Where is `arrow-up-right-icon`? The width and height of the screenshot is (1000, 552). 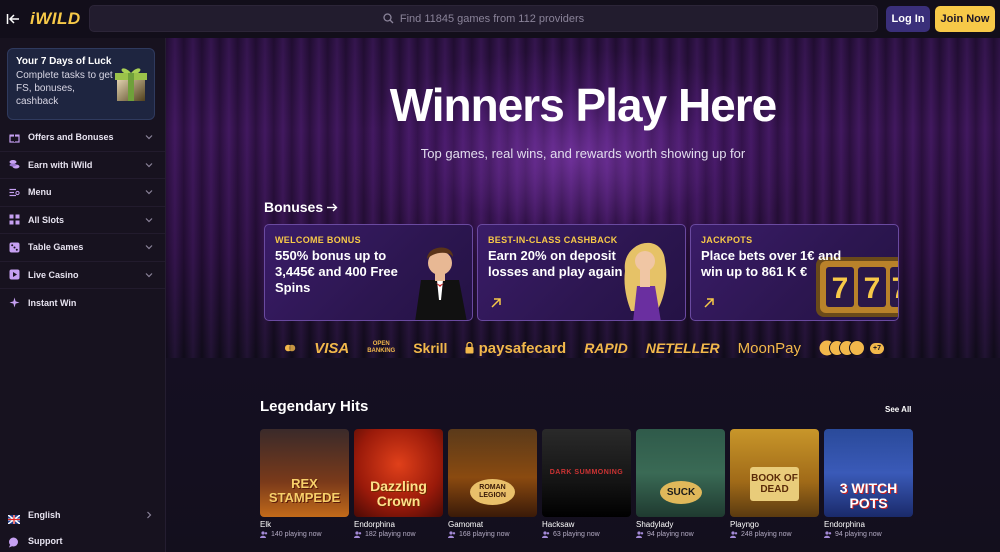
arrow-up-right-icon is located at coordinates (496, 303).